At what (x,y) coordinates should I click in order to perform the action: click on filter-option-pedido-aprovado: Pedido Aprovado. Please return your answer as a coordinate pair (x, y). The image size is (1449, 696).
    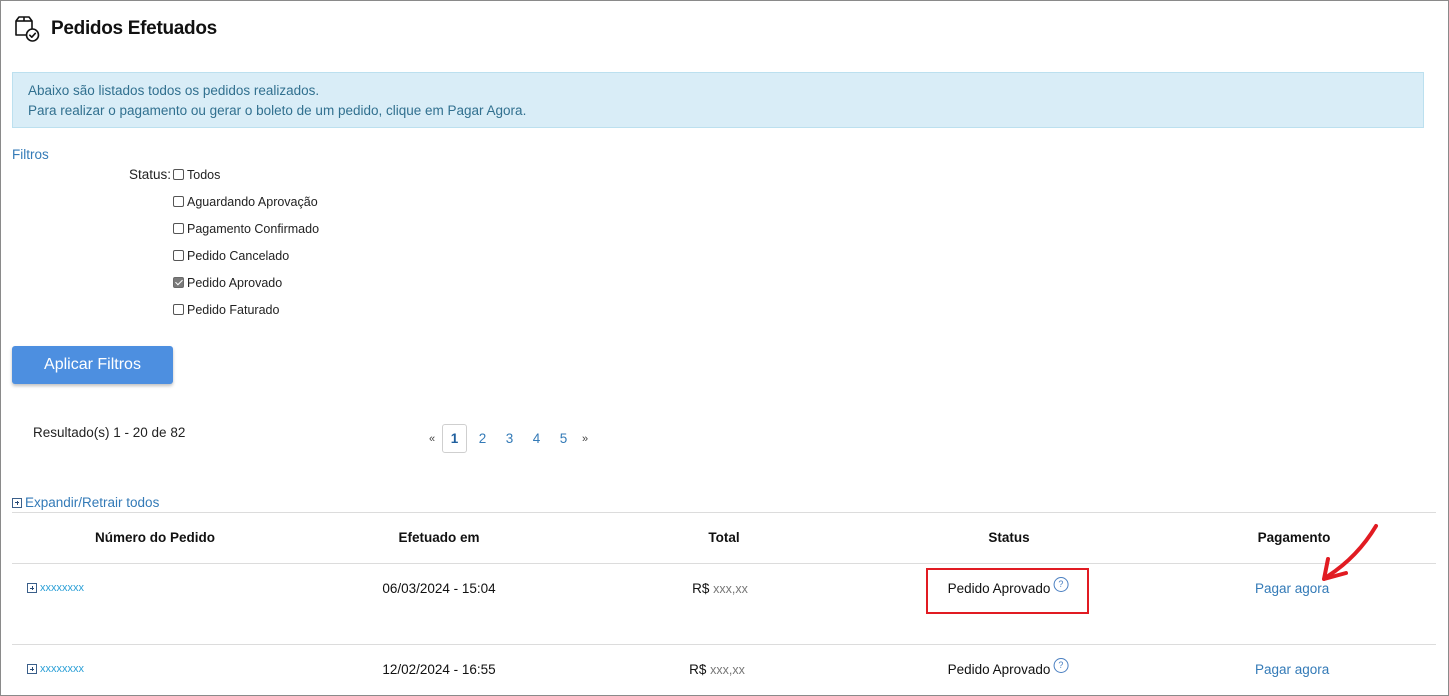
    Looking at the image, I should click on (227, 283).